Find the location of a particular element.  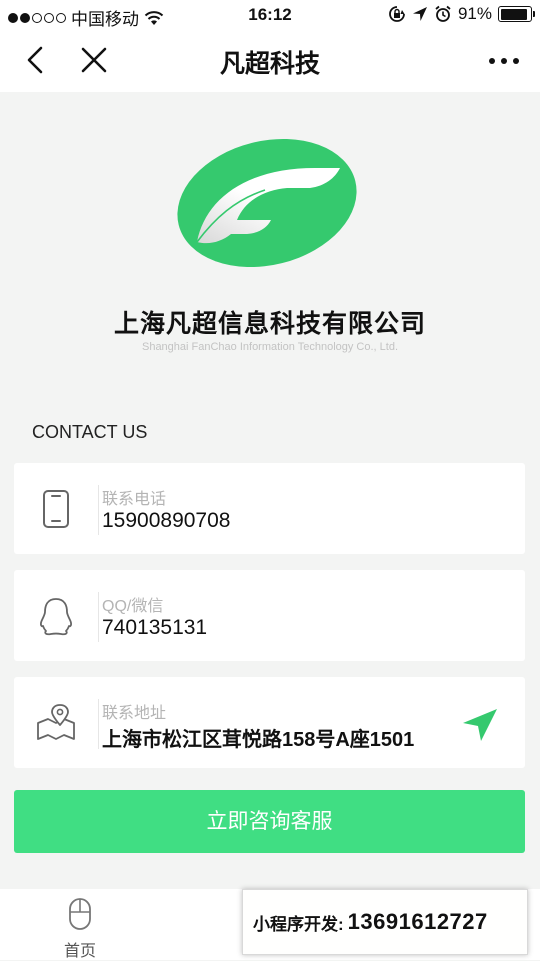

contact-card-phone: 联系电话 15900890708 is located at coordinates (269, 508).